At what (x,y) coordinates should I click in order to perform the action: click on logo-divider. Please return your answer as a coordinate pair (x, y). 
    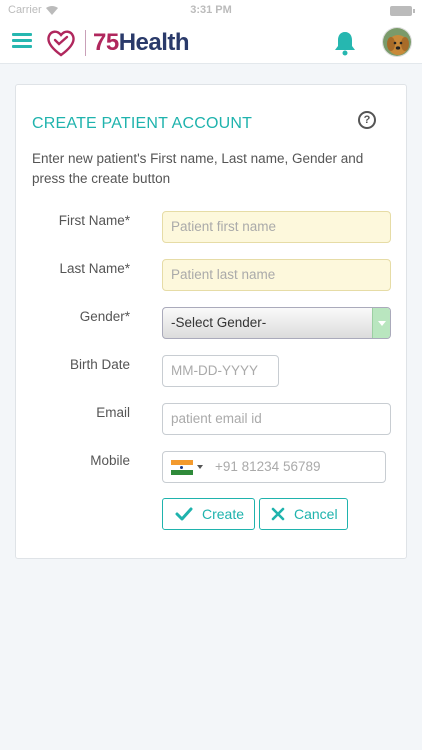
    Looking at the image, I should click on (85, 43).